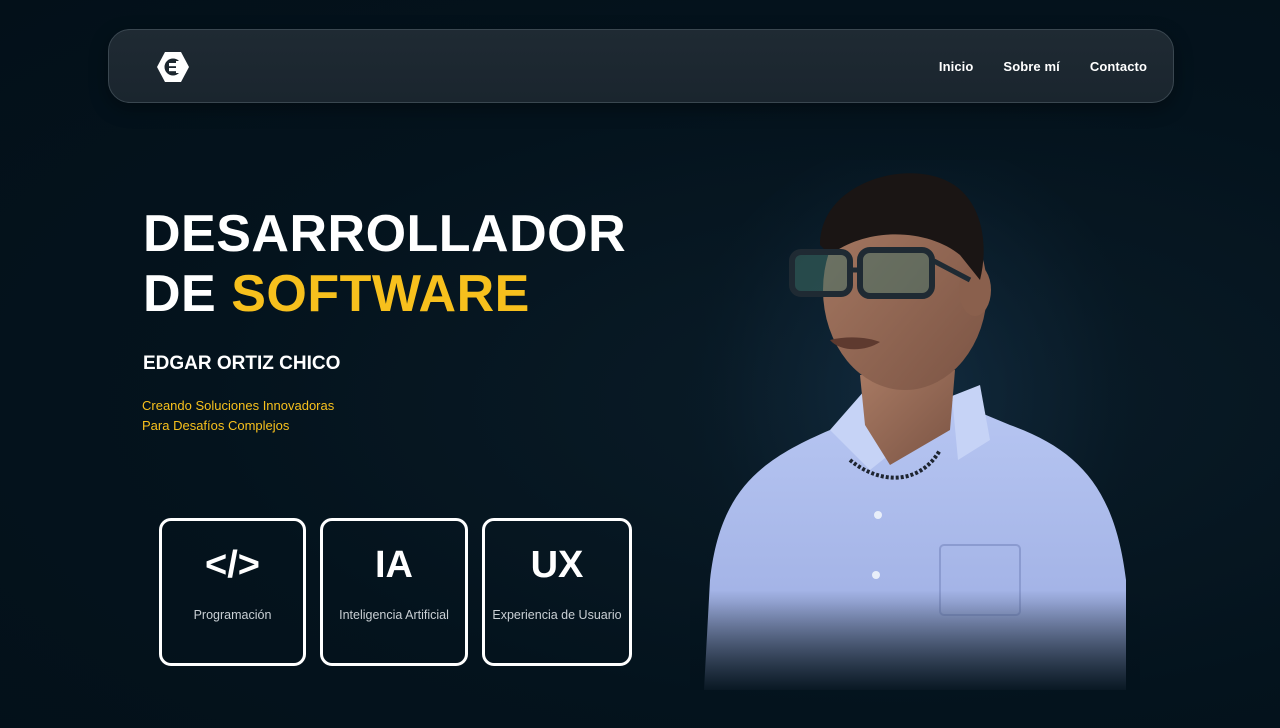  Describe the element at coordinates (956, 66) in the screenshot. I see `nav-link-inicio: Inicio` at that location.